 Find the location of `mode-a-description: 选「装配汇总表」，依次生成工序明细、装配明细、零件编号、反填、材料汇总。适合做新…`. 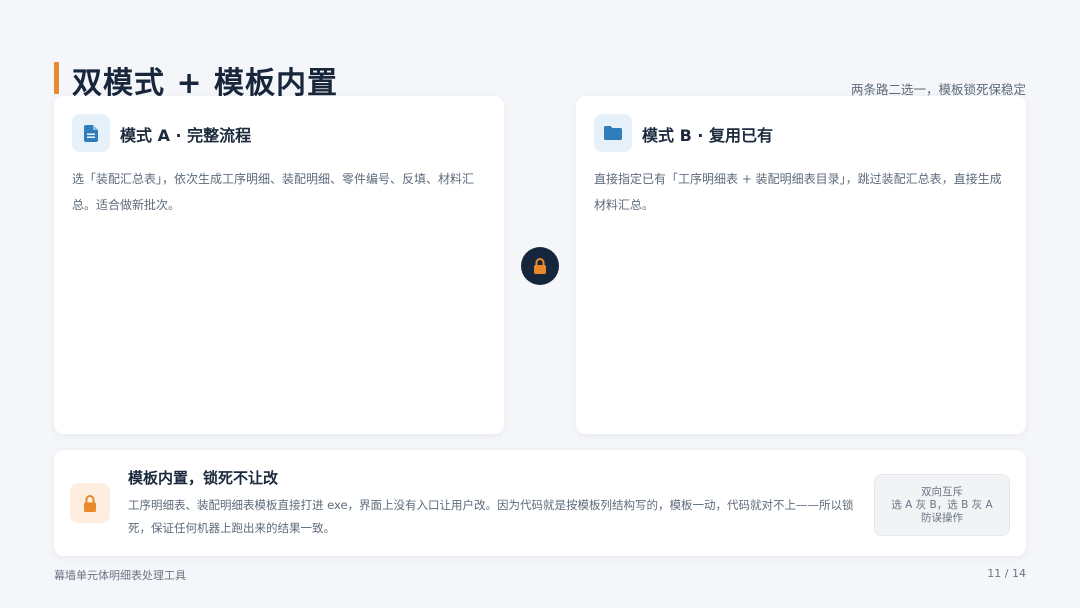

mode-a-description: 选「装配汇总表」，依次生成工序明细、装配明细、零件编号、反填、材料汇总。适合做新… is located at coordinates (273, 192).